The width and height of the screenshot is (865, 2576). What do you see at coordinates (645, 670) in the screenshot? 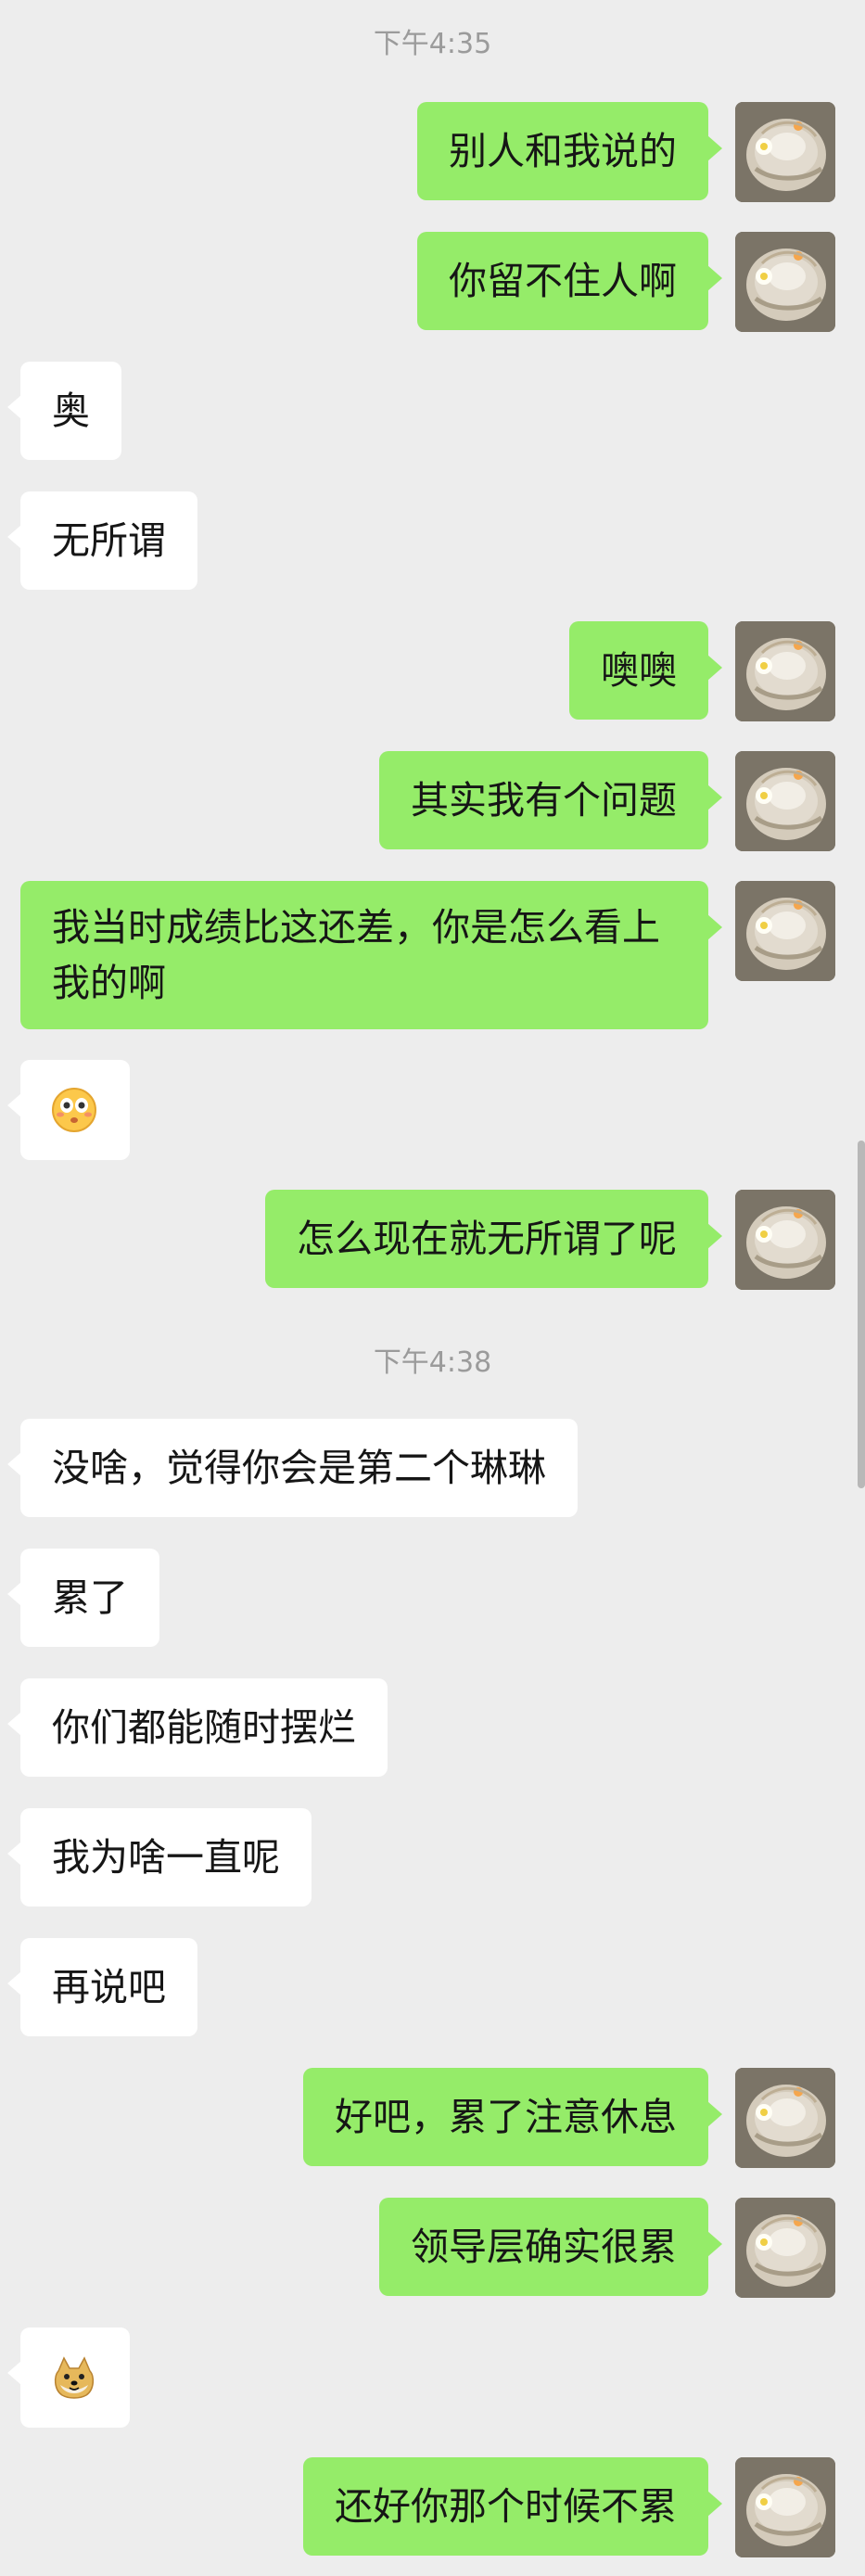
I see `message-bubble: 噢噢` at bounding box center [645, 670].